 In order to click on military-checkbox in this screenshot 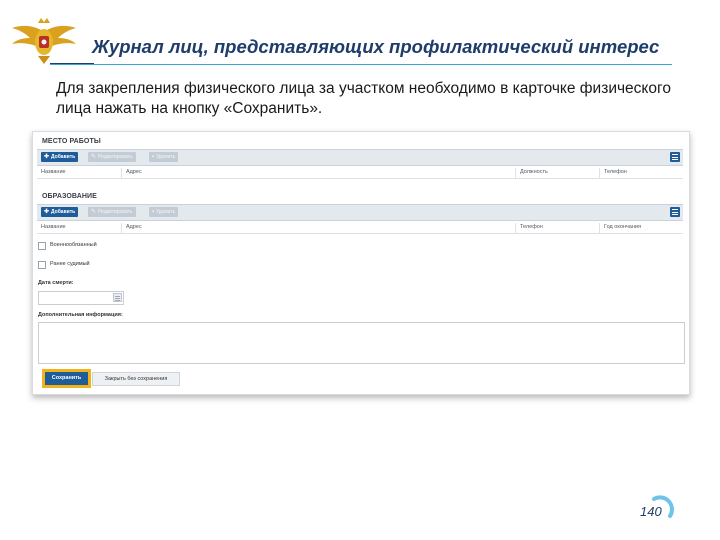, I will do `click(42, 246)`.